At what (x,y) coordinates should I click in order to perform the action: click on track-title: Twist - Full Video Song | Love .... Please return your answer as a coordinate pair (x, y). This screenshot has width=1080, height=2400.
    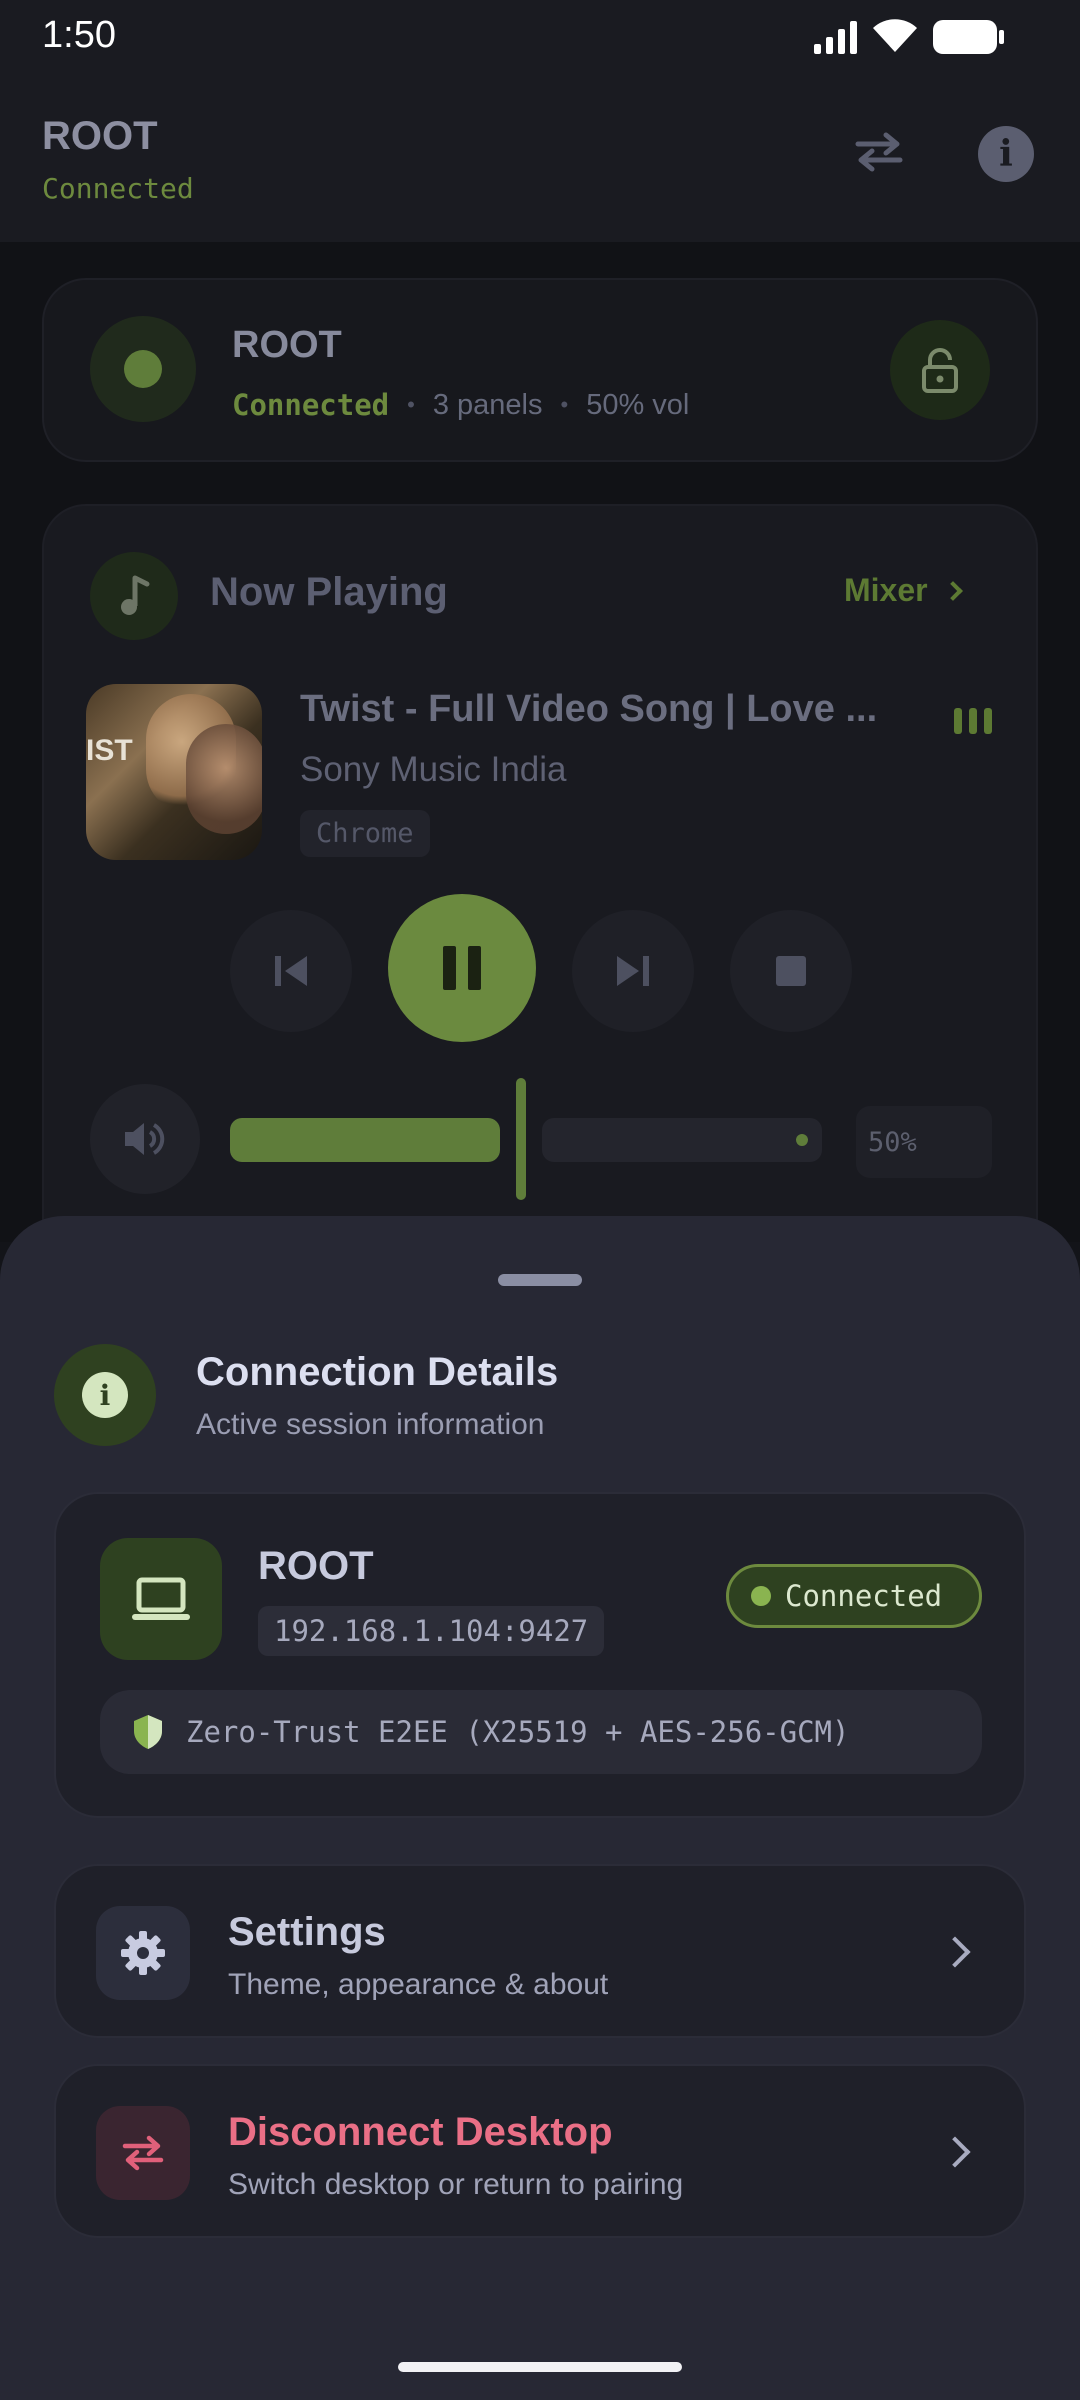
    Looking at the image, I should click on (589, 709).